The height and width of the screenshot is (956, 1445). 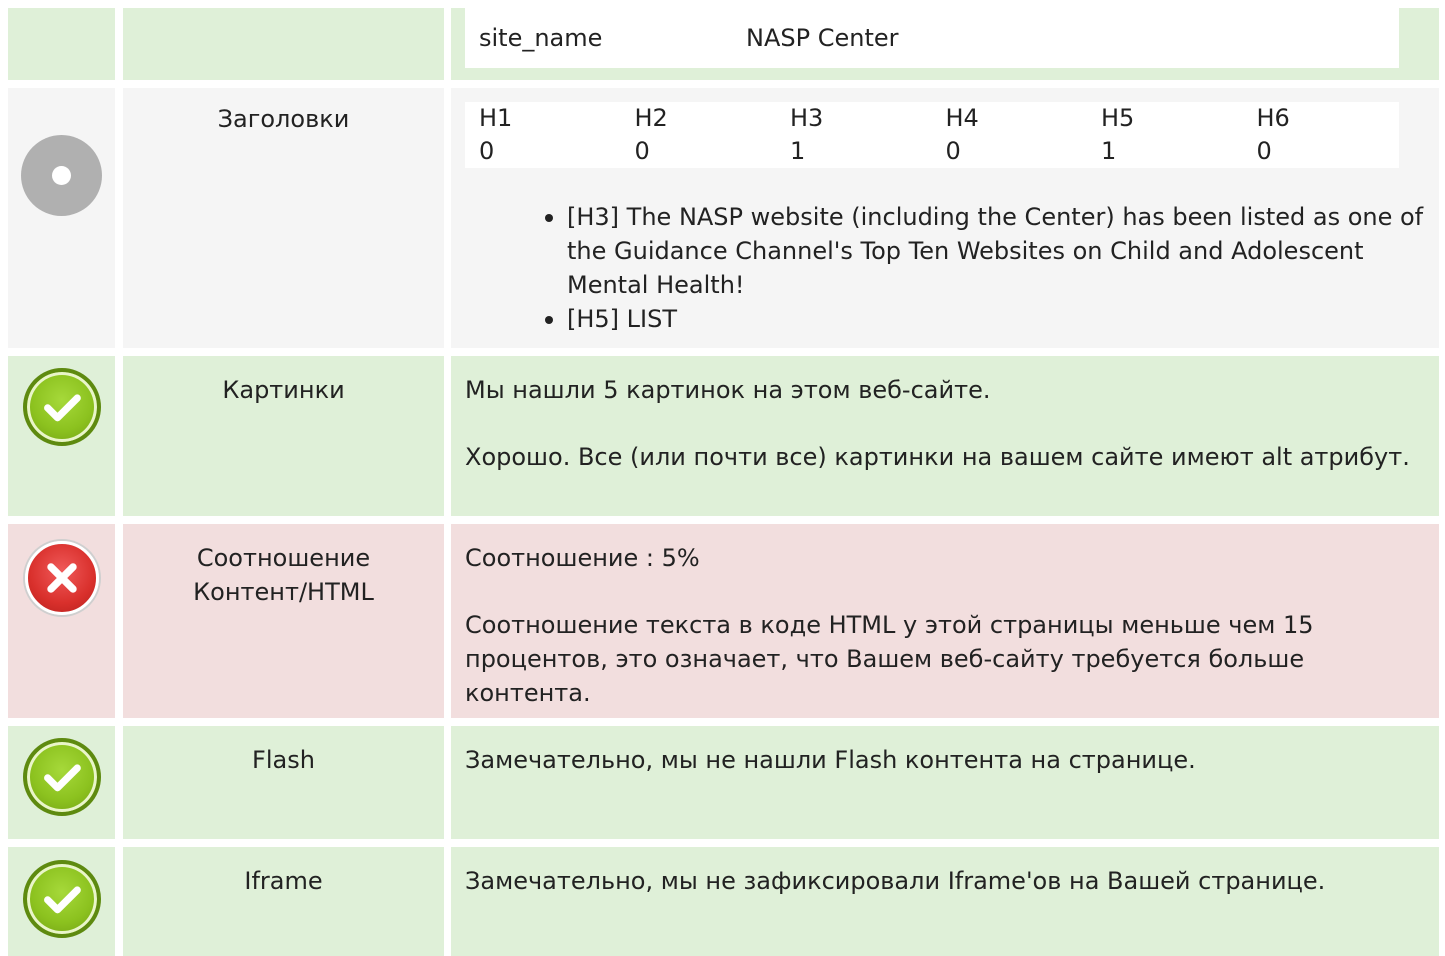 What do you see at coordinates (61, 175) in the screenshot?
I see `dot-circle-icon` at bounding box center [61, 175].